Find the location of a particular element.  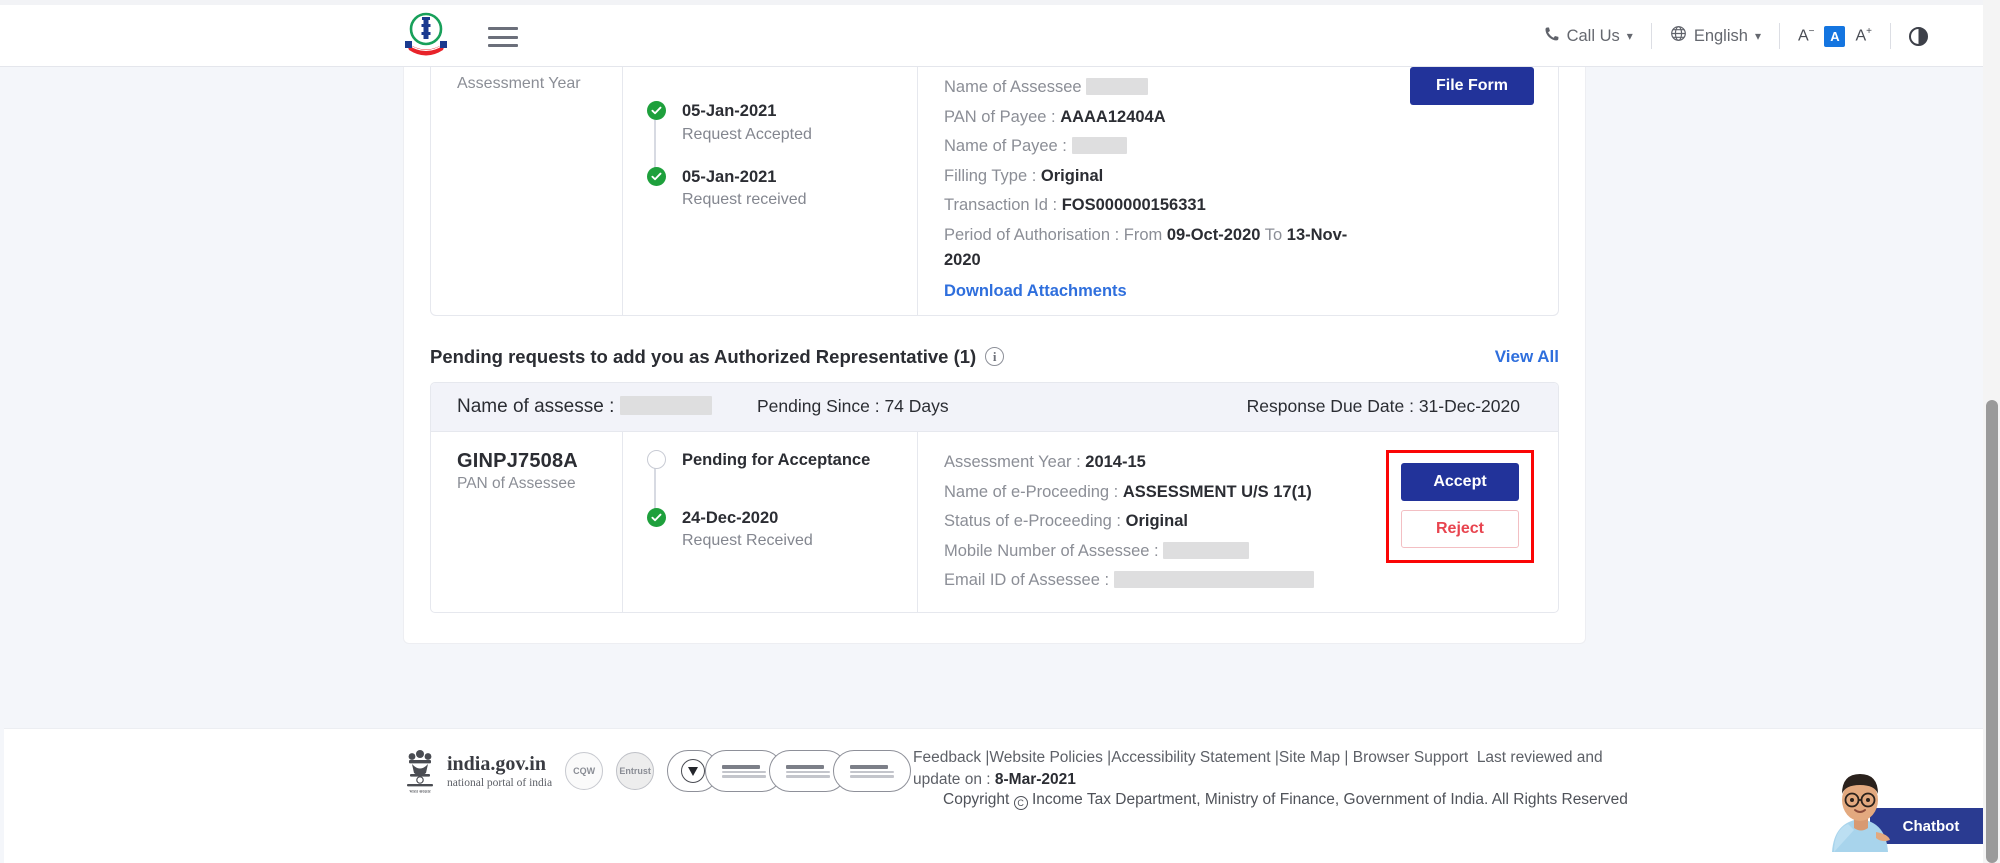

panel-bottom-spacer is located at coordinates (994, 628).